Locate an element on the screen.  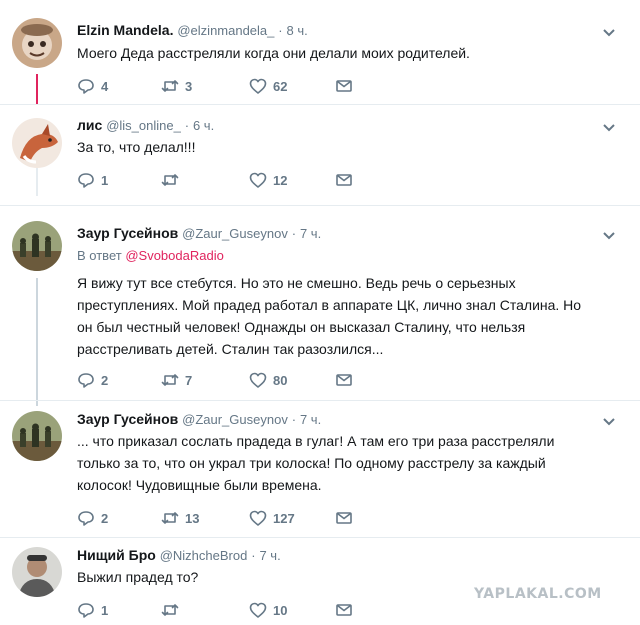
like-button: 10 is located at coordinates (268, 610).